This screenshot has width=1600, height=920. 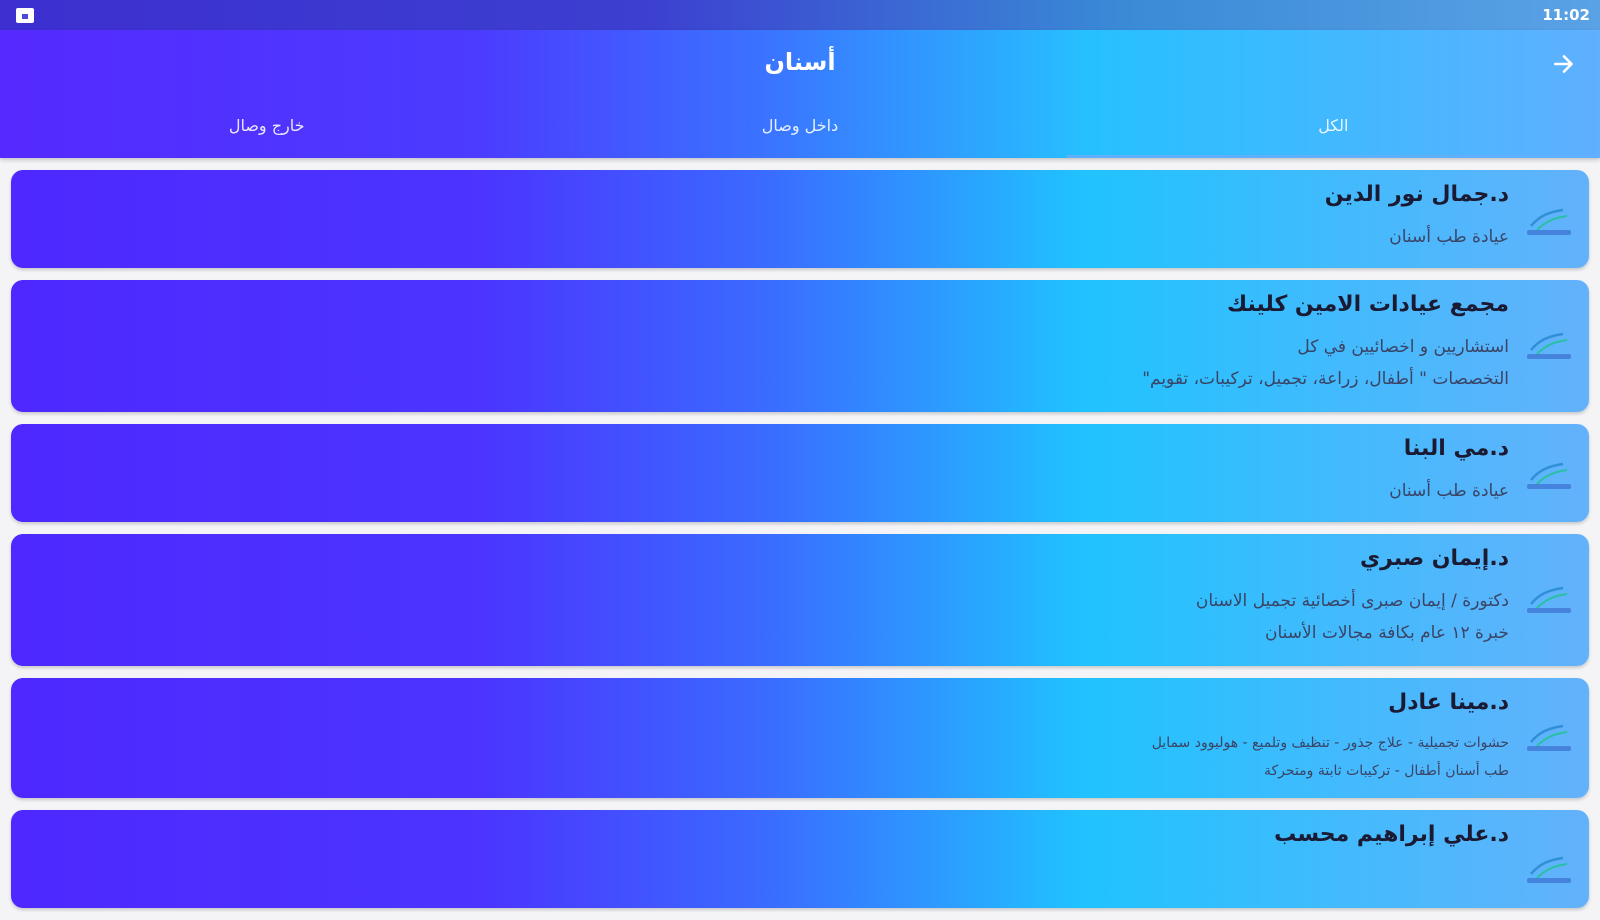 What do you see at coordinates (800, 219) in the screenshot?
I see `list-item: د.جمال نور الدين عيادة طب أسنان` at bounding box center [800, 219].